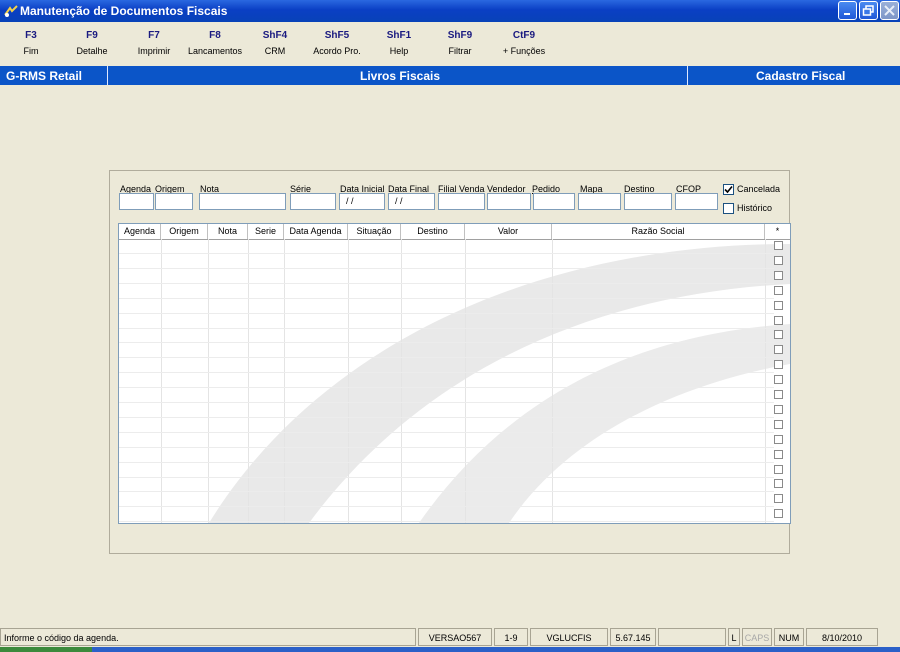  Describe the element at coordinates (337, 43) in the screenshot. I see `acordo-button: ShF5 Acordo Pro.` at that location.